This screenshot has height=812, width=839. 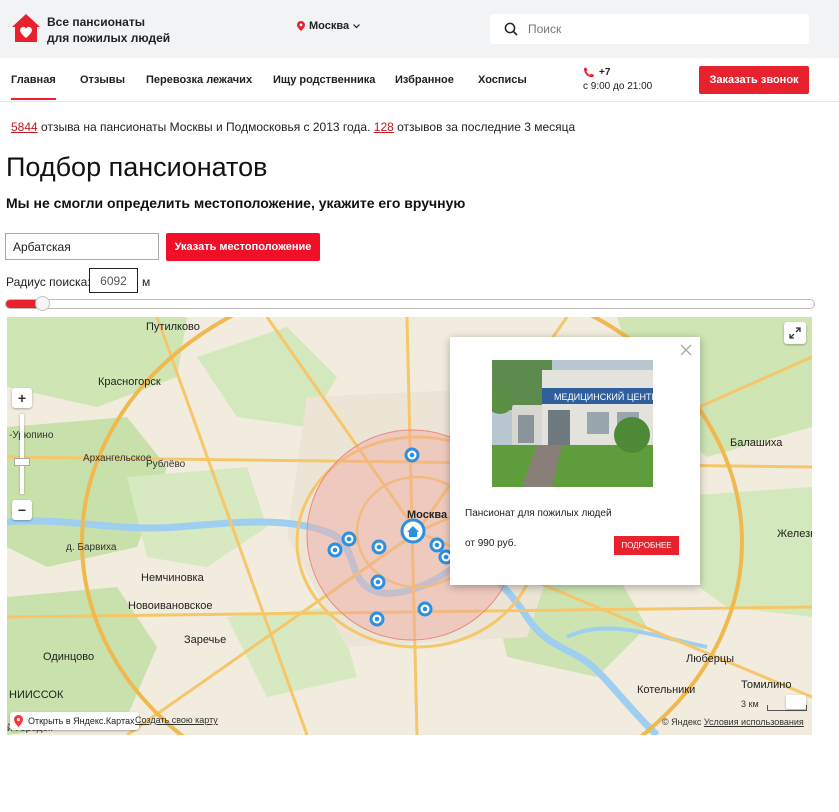 I want to click on map-label-lyubertsy: Люберцы, so click(x=710, y=659).